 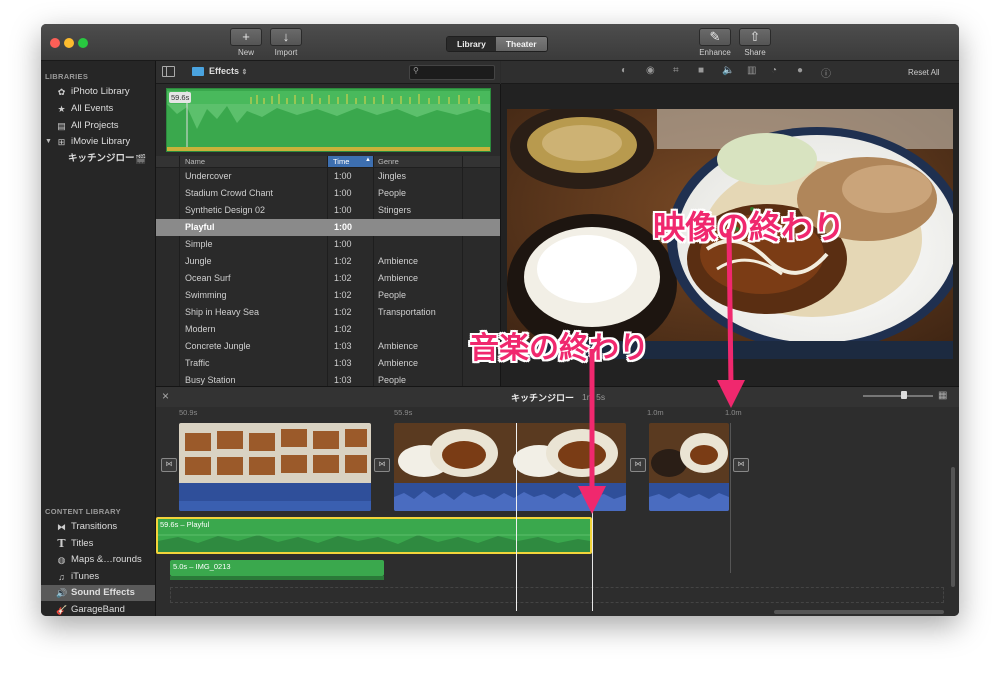 I want to click on audio-clip: 5.0s – IMG_0213, so click(x=277, y=568).